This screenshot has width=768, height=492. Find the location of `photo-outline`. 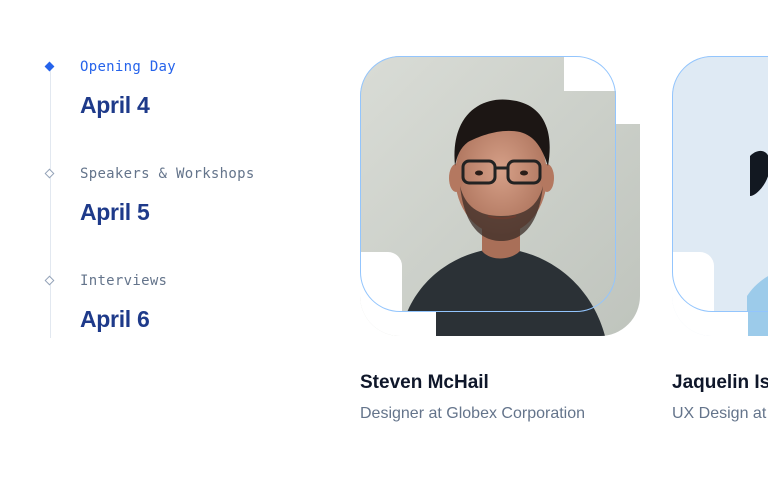

photo-outline is located at coordinates (720, 184).